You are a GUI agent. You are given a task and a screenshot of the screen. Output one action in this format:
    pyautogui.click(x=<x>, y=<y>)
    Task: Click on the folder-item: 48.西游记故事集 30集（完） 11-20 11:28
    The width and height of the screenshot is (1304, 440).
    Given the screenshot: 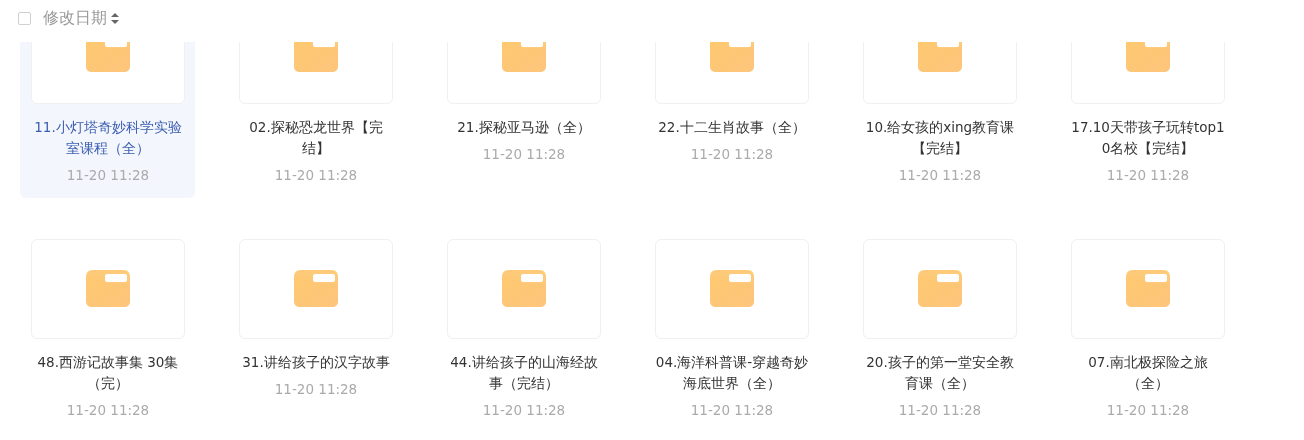 What is the action you would take?
    pyautogui.click(x=107, y=330)
    